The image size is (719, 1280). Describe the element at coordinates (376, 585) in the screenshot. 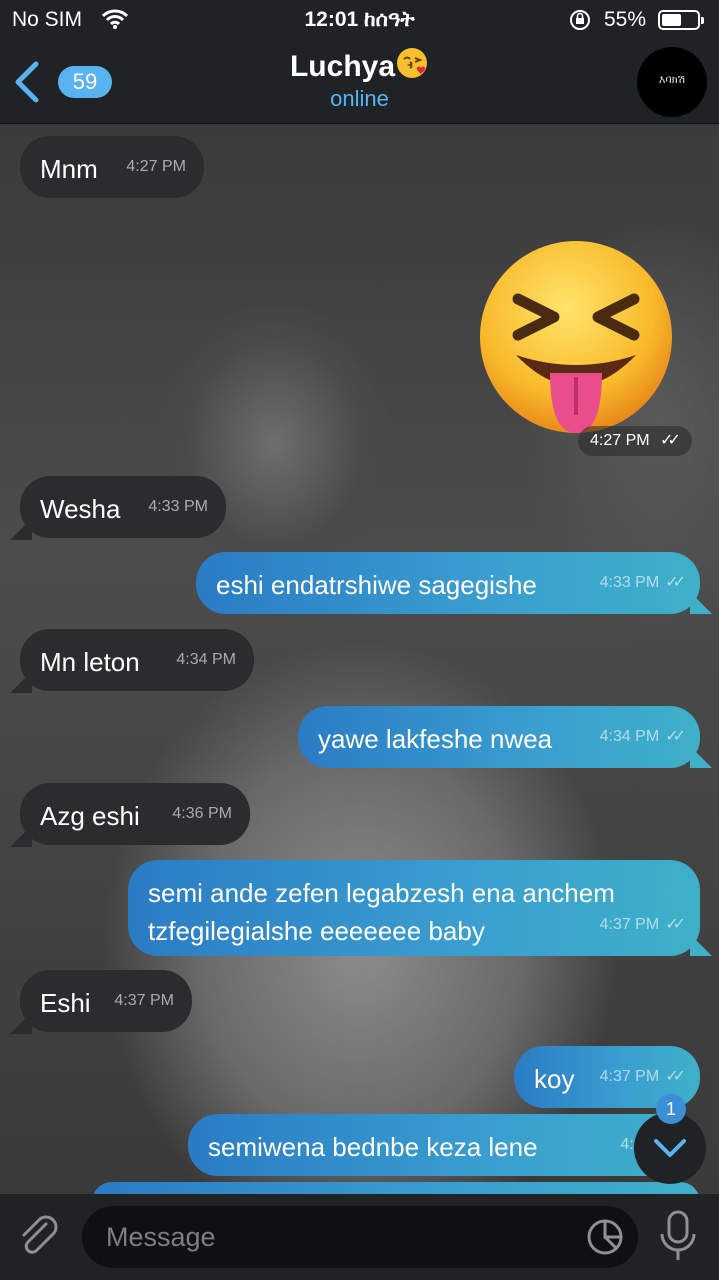

I see `message-text: eshi endatrshiwe sagegishe` at that location.